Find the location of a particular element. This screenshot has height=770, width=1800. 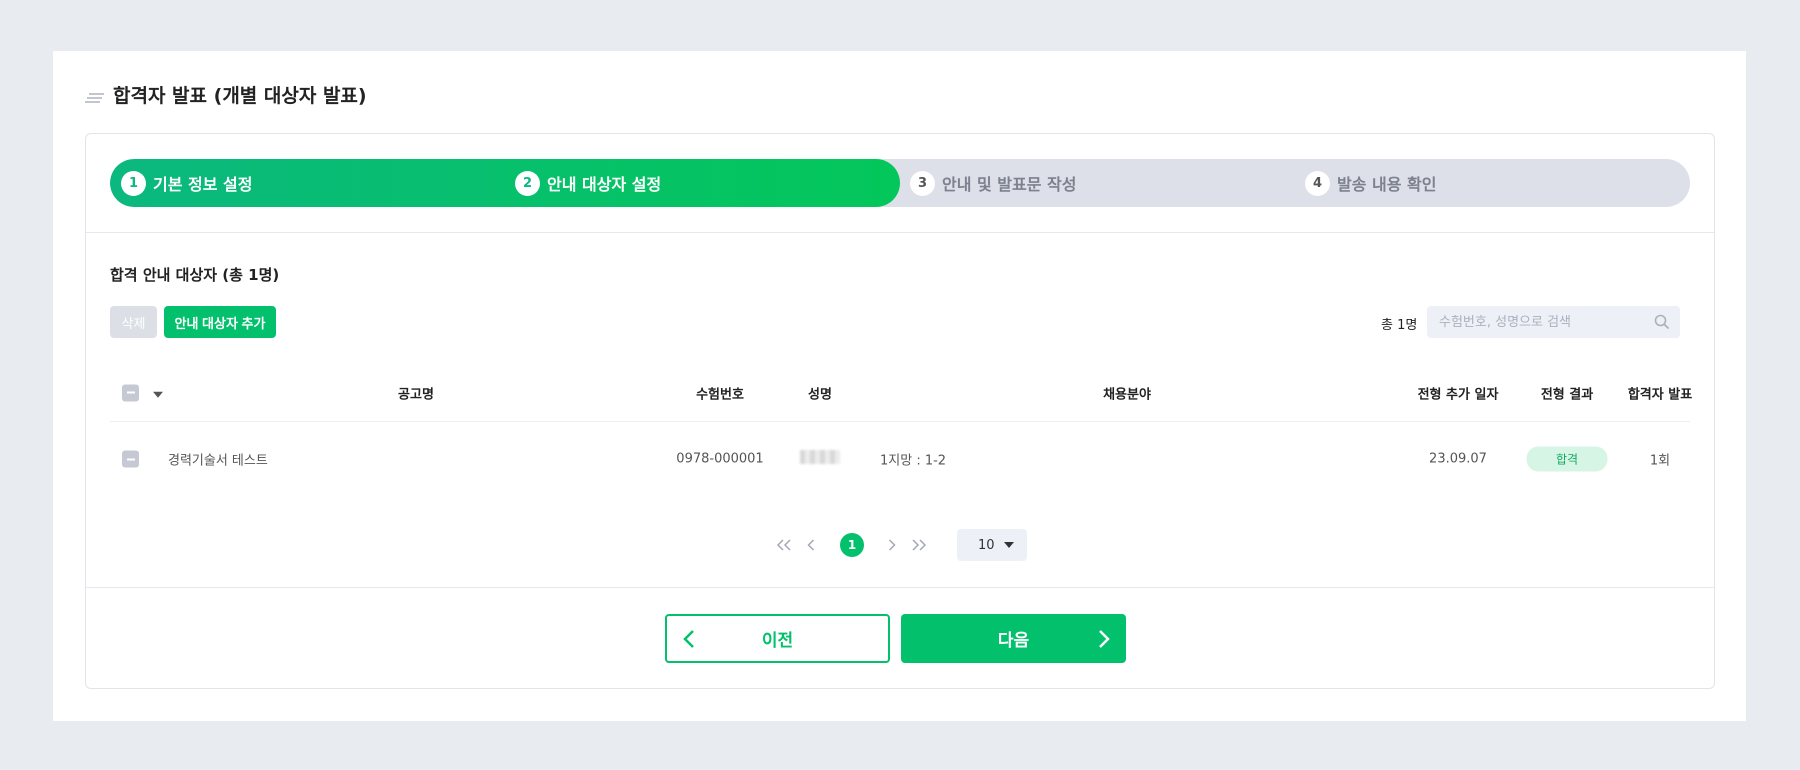

row-checkbox is located at coordinates (130, 459).